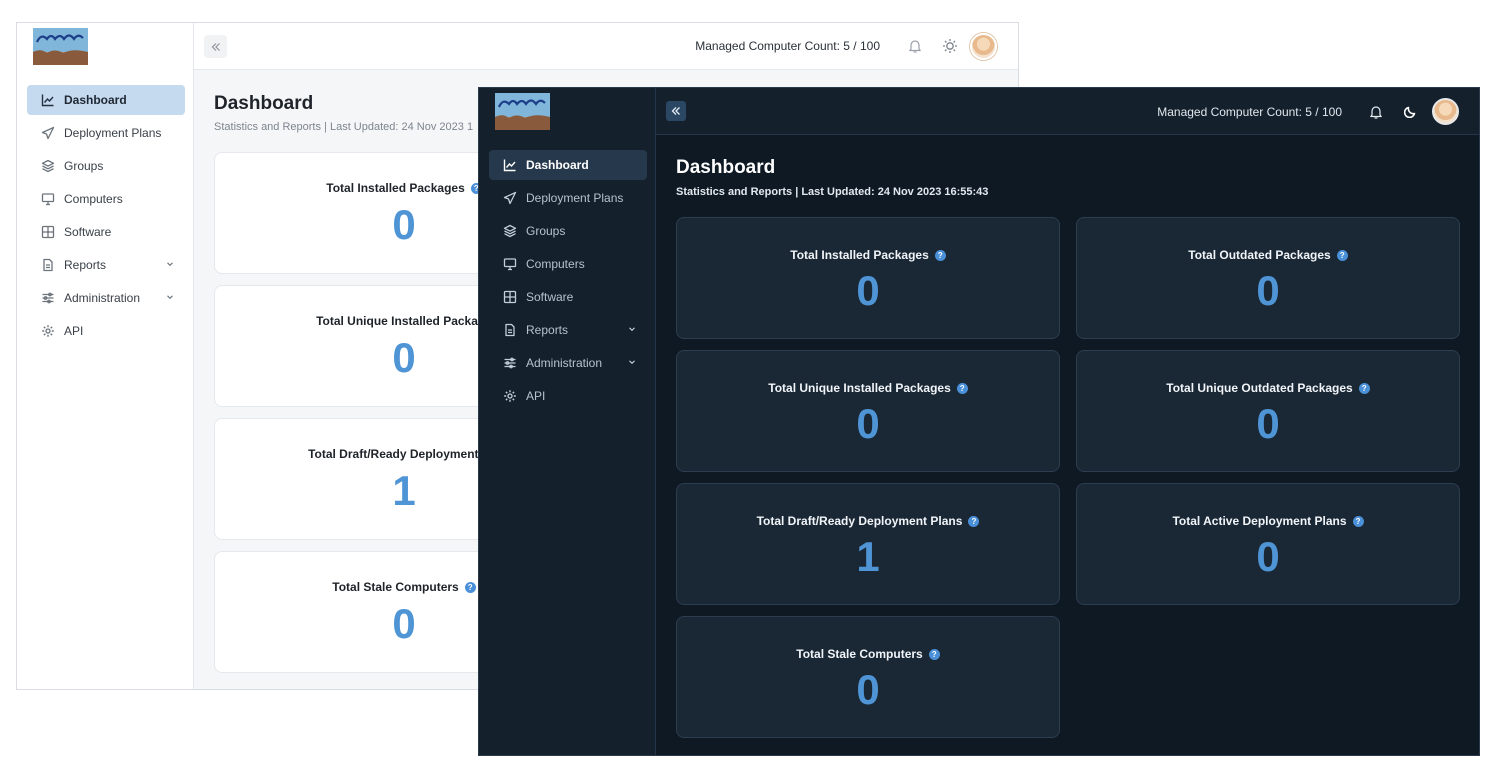 This screenshot has height=772, width=1498. I want to click on stat-card-total-installed-packages: Total Installed Packages? 0, so click(868, 278).